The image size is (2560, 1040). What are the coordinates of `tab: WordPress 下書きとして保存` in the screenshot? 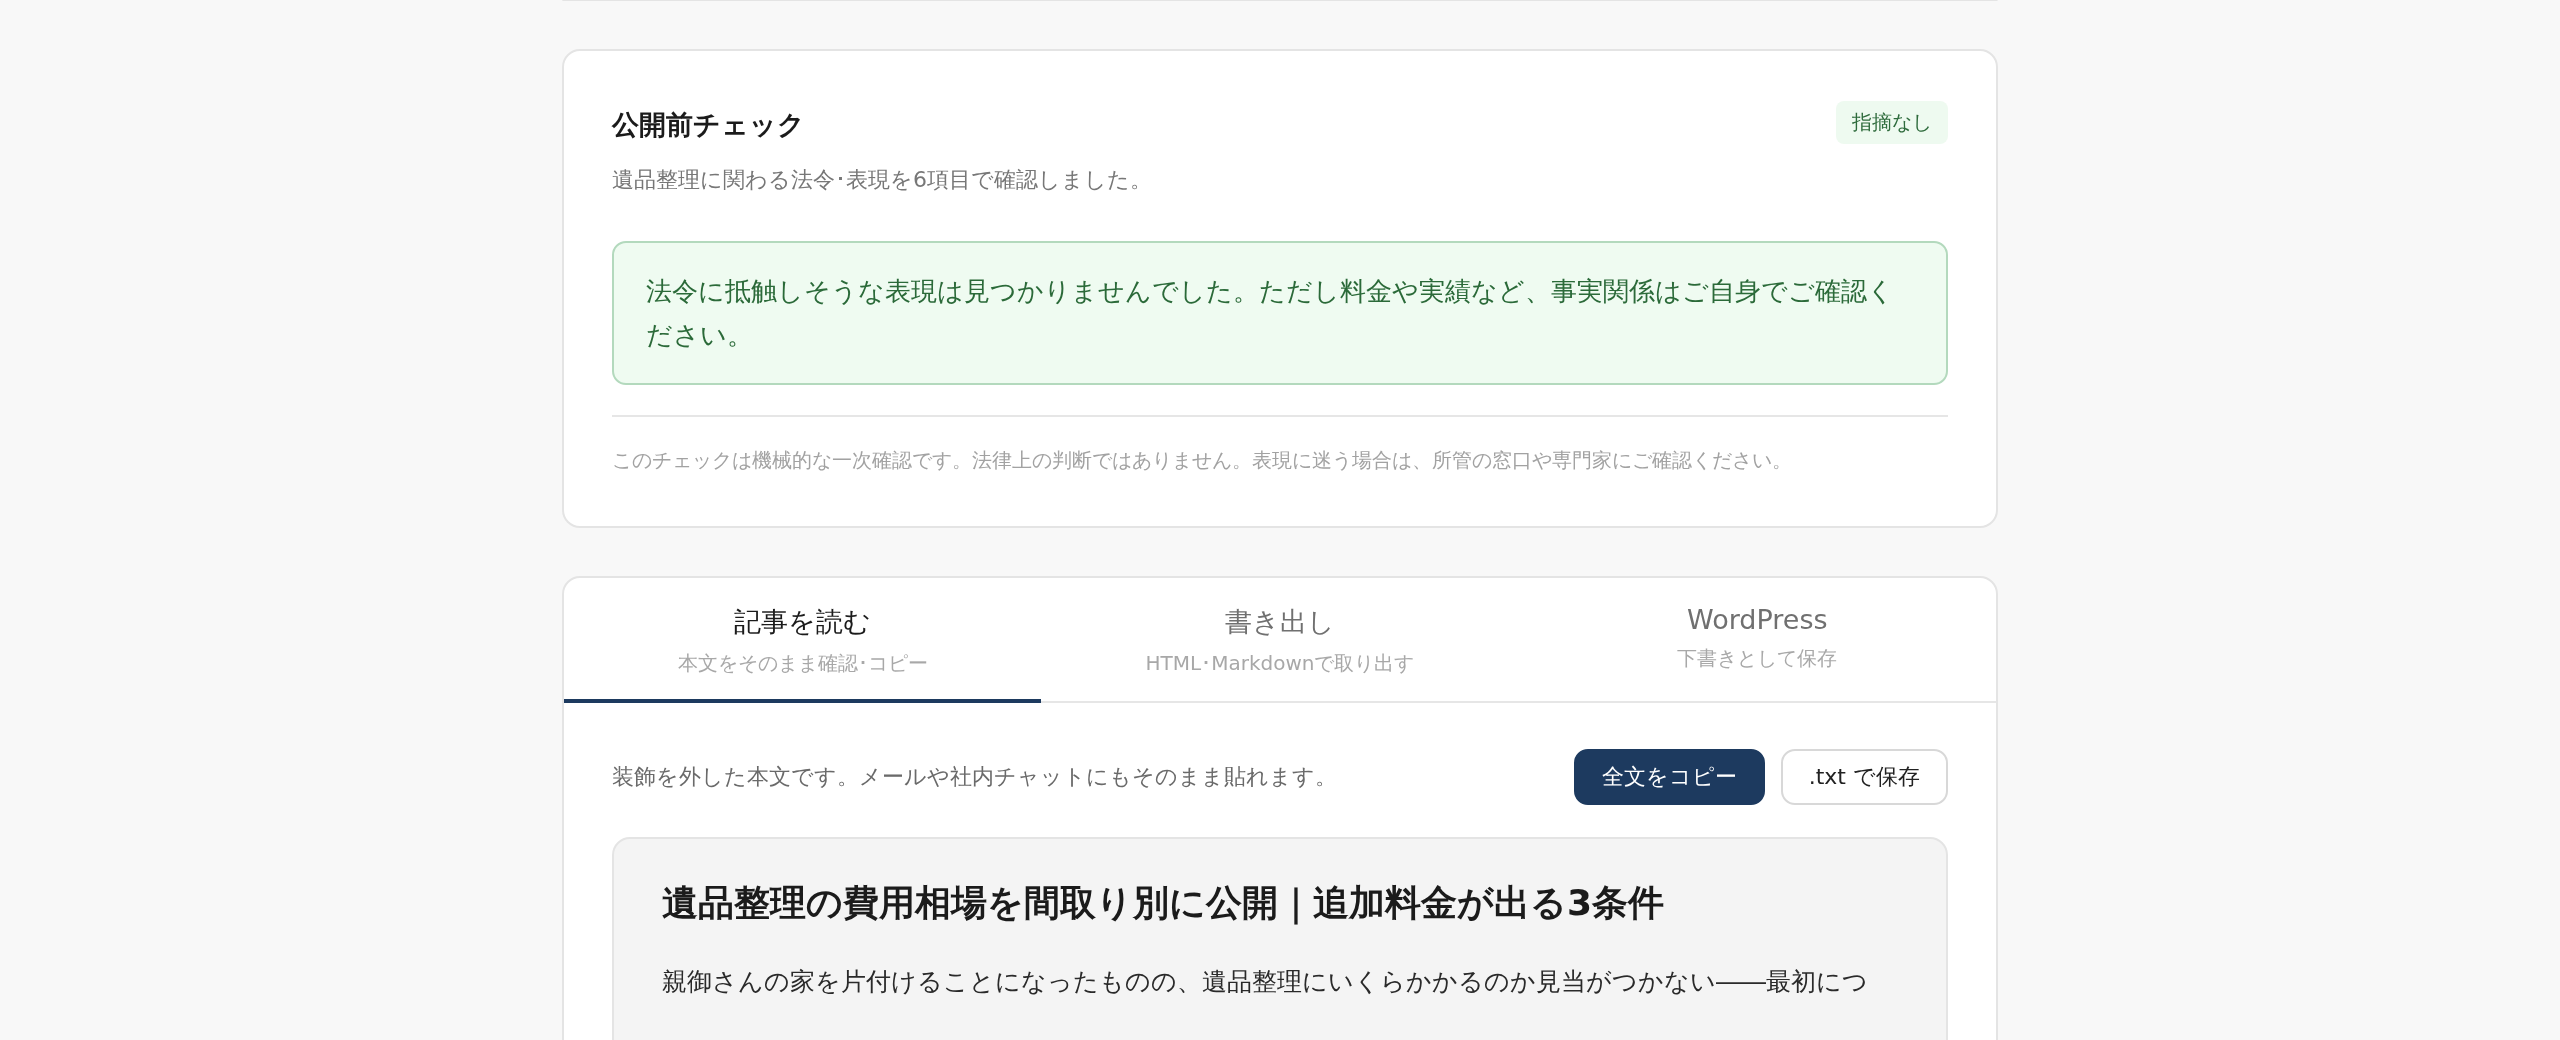 It's located at (1757, 641).